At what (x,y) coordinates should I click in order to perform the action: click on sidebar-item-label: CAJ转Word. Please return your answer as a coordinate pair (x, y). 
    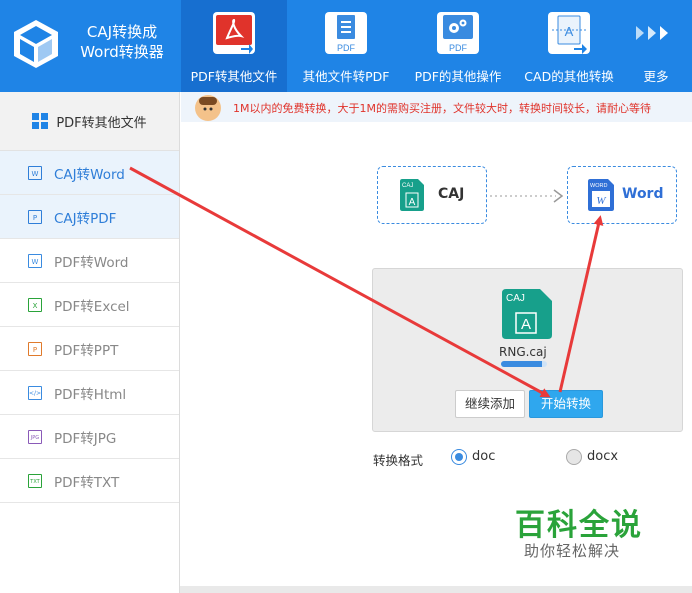
    Looking at the image, I should click on (89, 174).